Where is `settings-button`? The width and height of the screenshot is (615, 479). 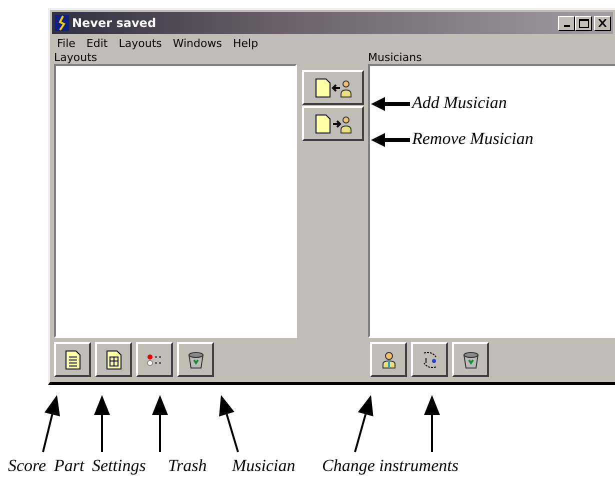 settings-button is located at coordinates (154, 359).